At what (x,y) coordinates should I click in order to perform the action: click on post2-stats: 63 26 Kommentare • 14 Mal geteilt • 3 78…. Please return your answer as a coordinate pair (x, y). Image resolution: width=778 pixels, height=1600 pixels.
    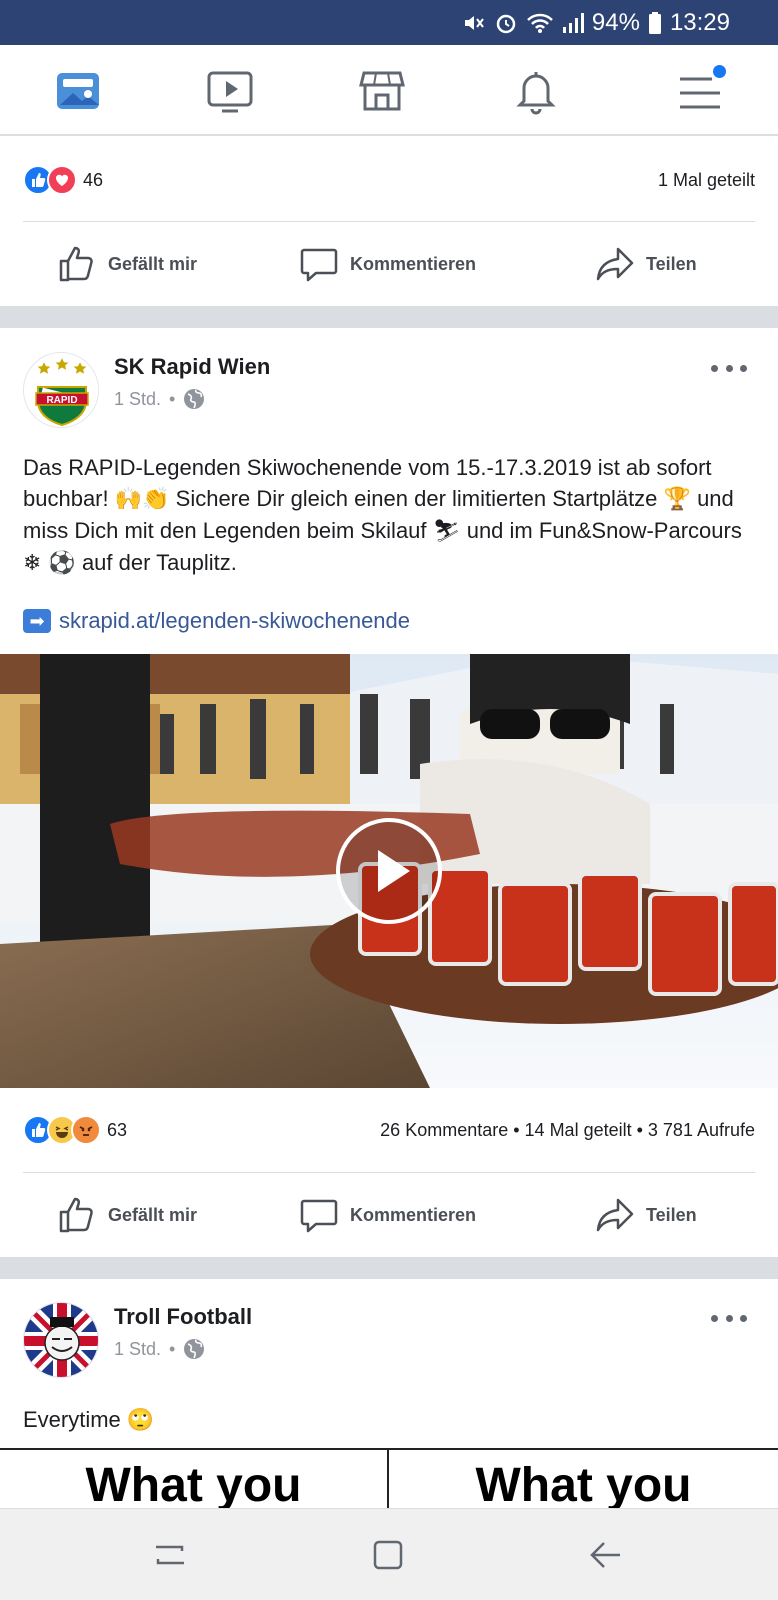
    Looking at the image, I should click on (389, 1130).